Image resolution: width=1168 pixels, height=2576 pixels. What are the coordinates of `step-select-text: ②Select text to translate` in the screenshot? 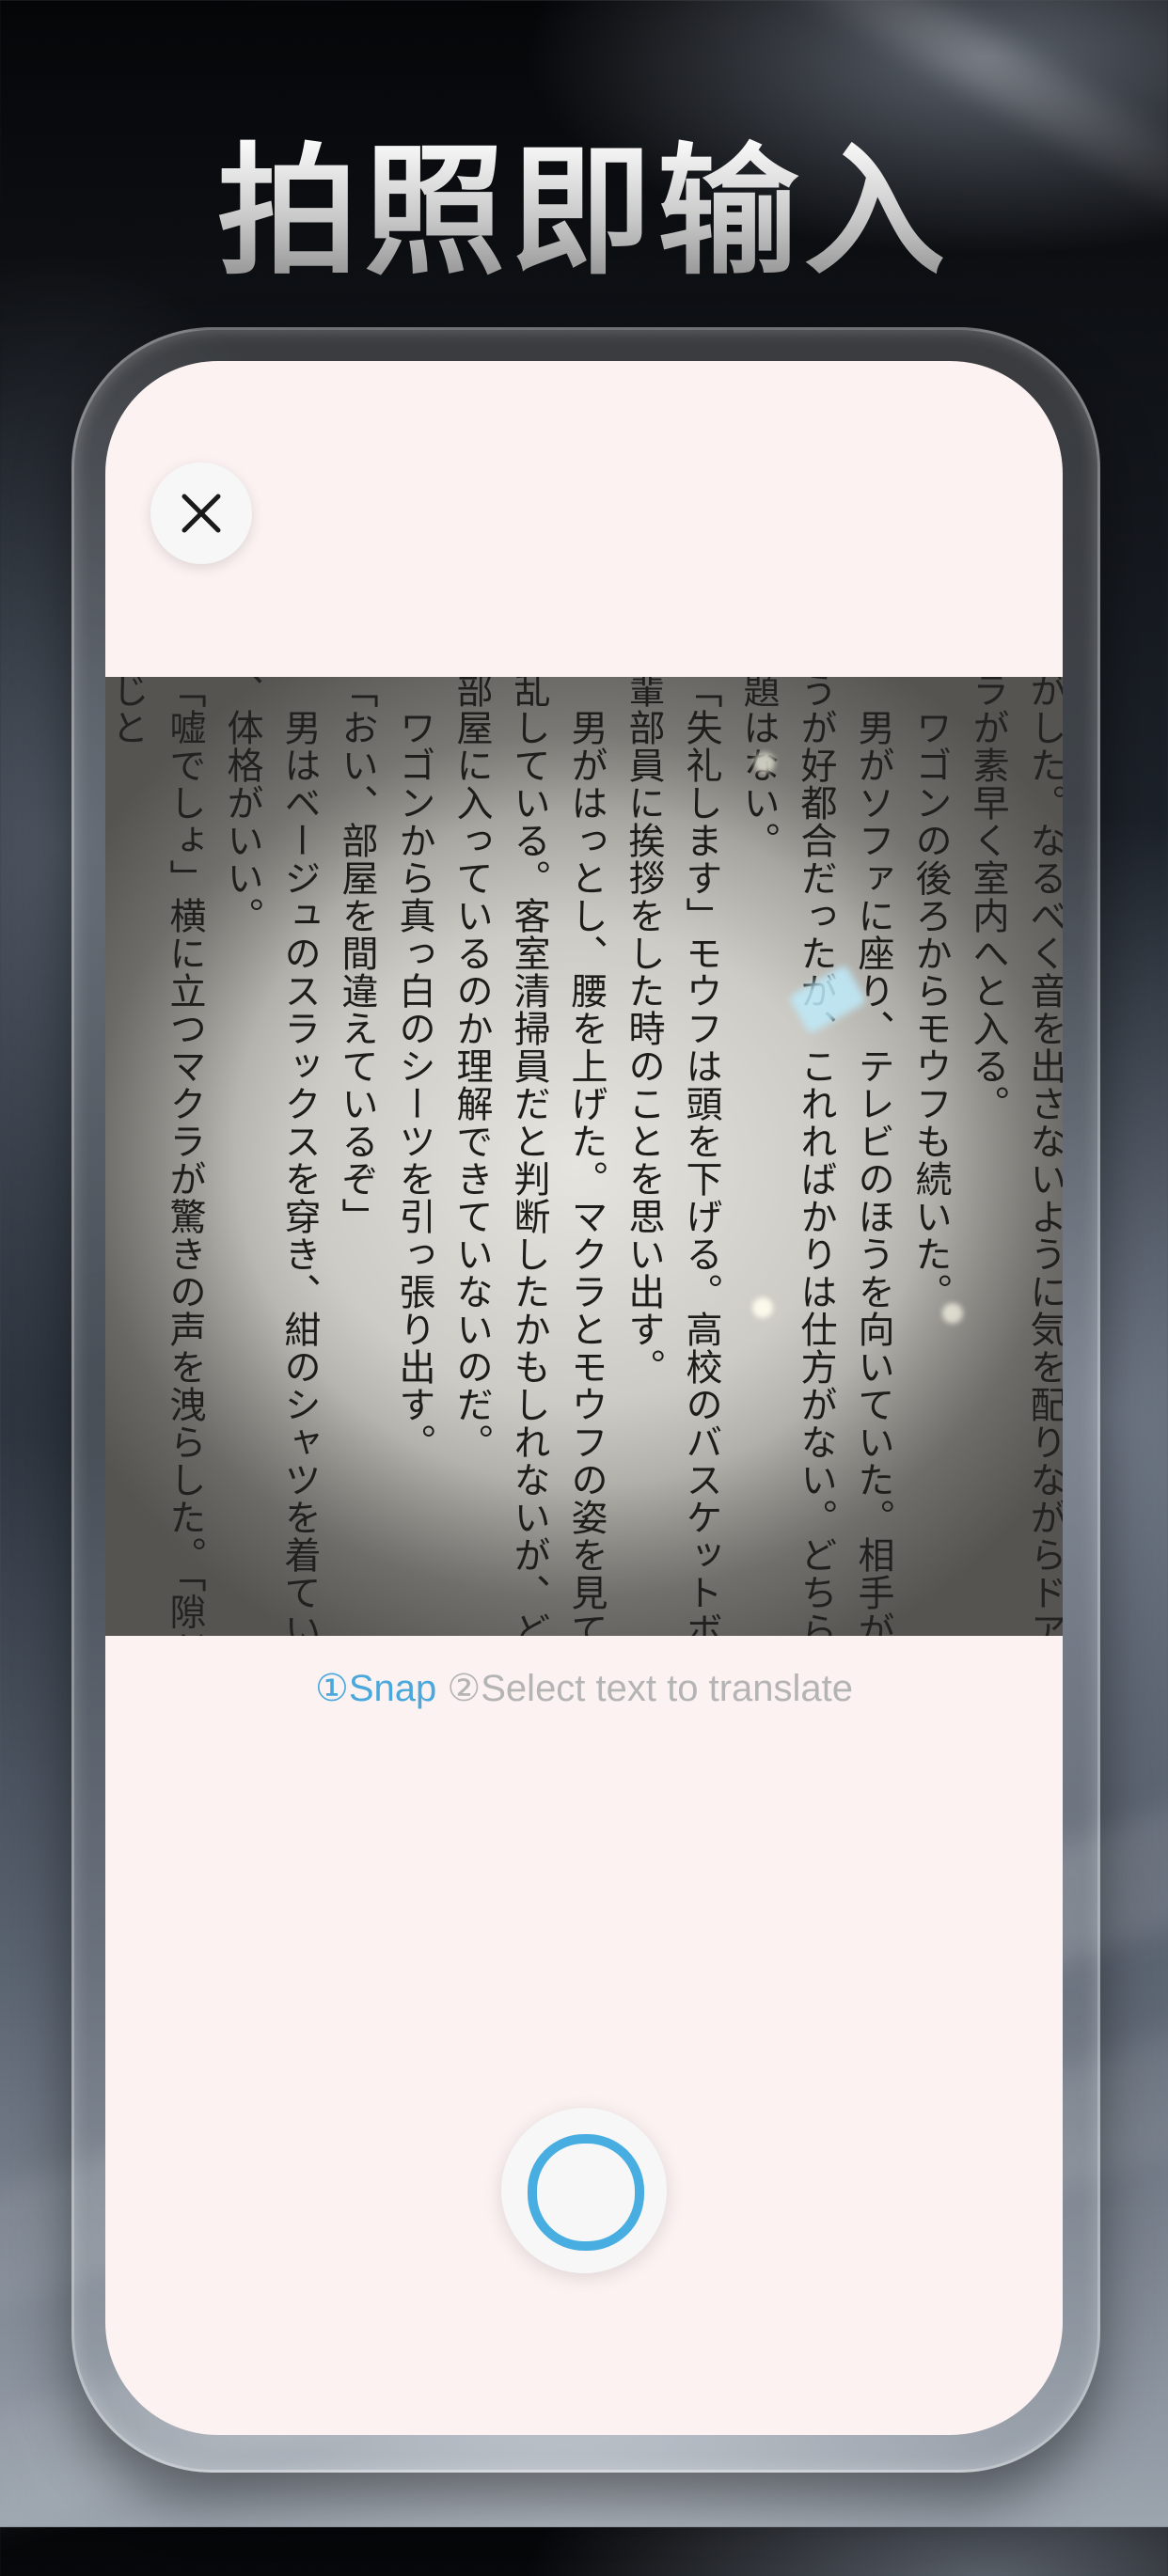 It's located at (650, 1688).